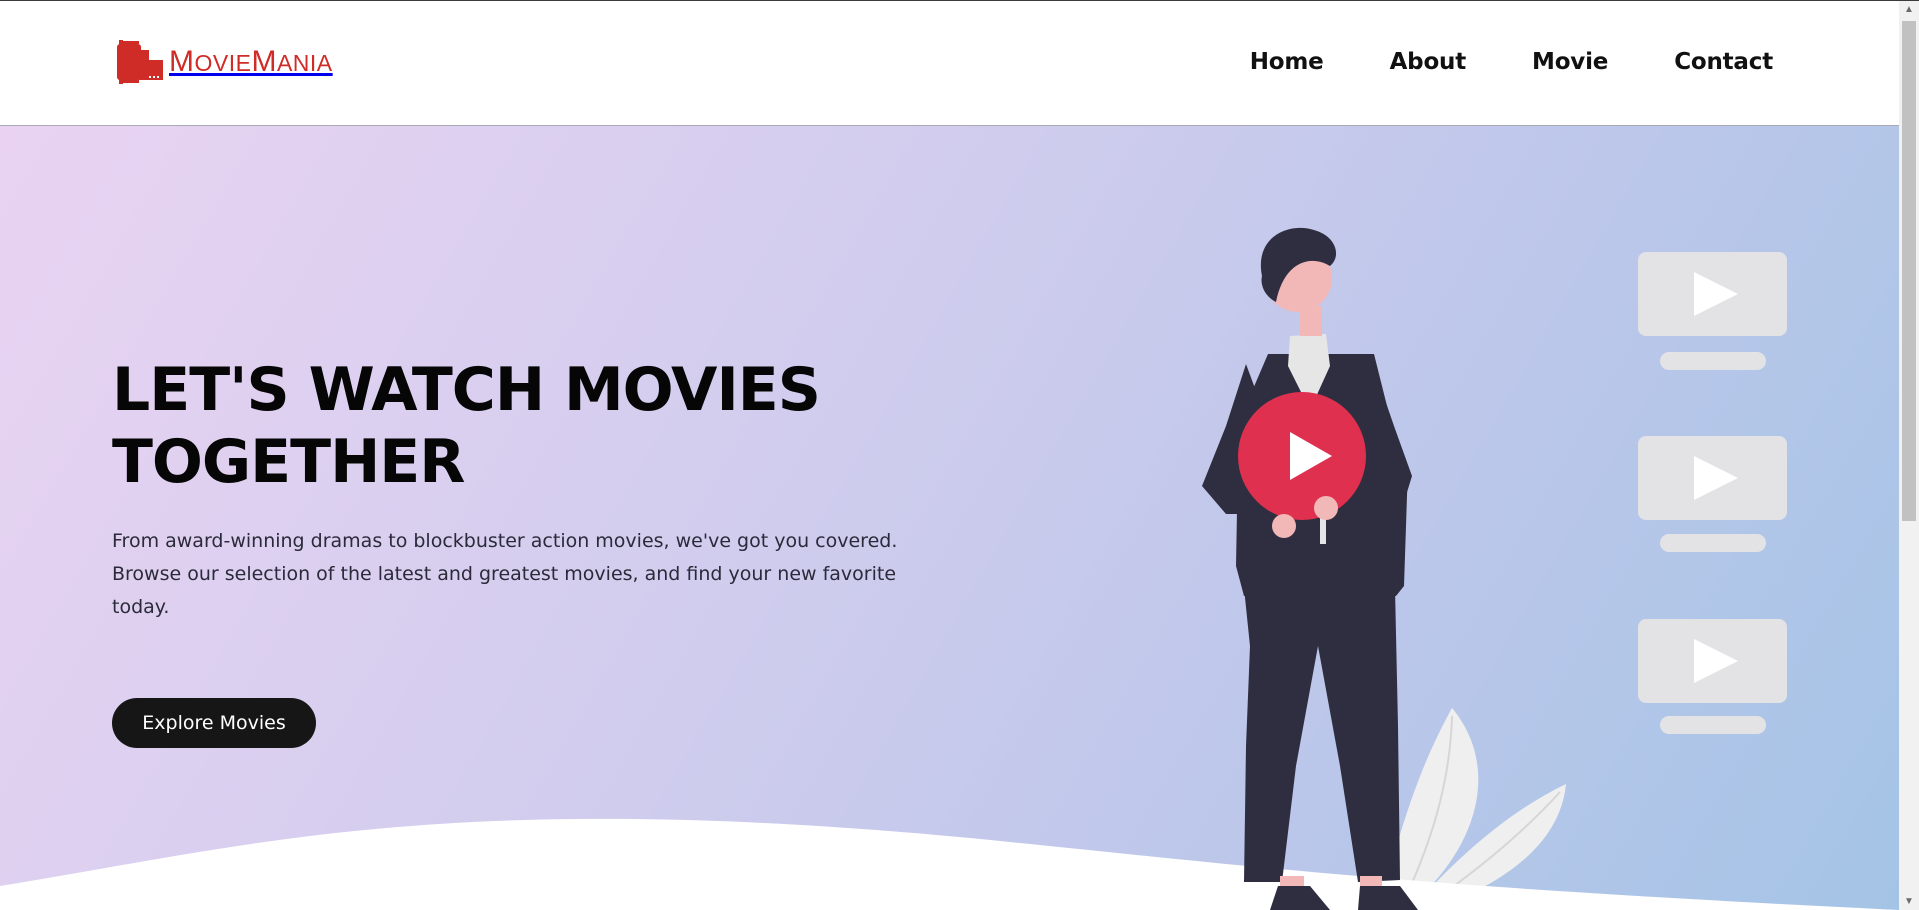  I want to click on nav-movie: Movie, so click(1570, 62).